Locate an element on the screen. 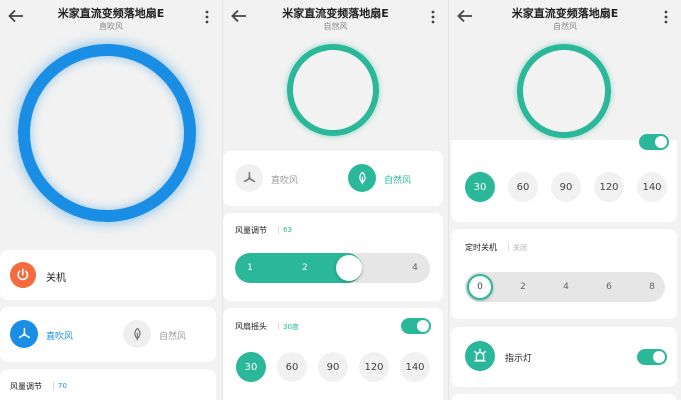 The width and height of the screenshot is (681, 400). app-header: 米家直流变频落地扇E 直吹风 is located at coordinates (111, 20).